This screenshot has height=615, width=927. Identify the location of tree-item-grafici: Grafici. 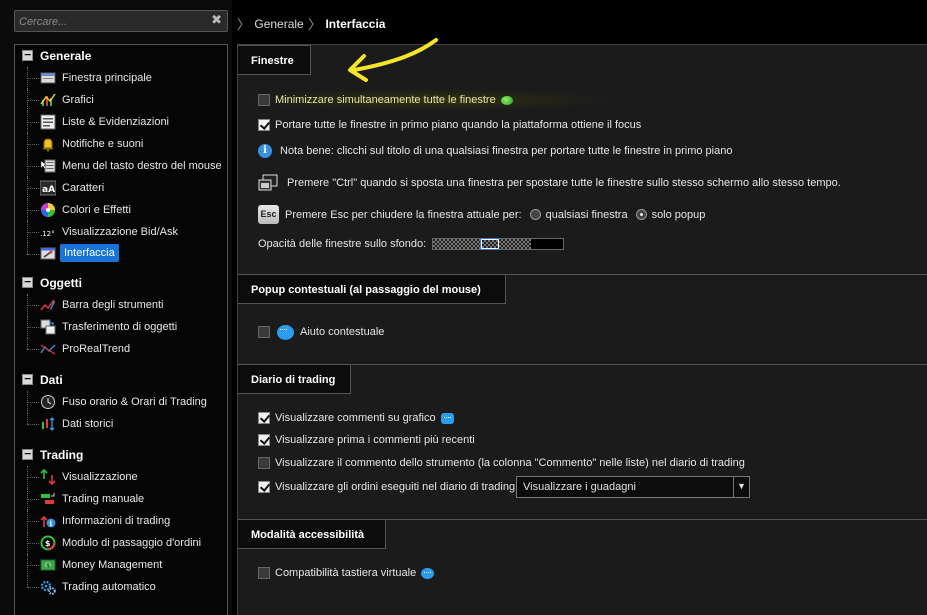
(121, 100).